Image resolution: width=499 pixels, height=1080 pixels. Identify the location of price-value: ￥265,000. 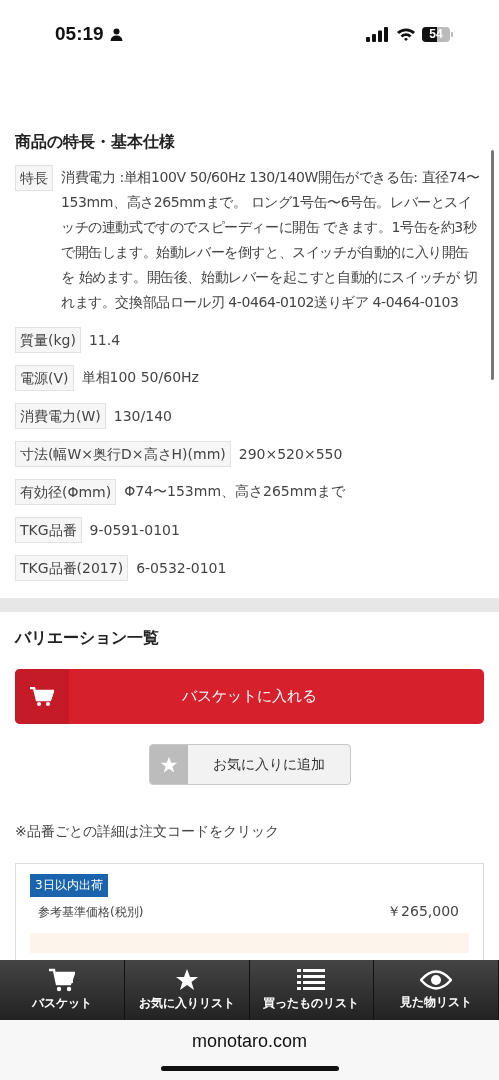
(423, 912).